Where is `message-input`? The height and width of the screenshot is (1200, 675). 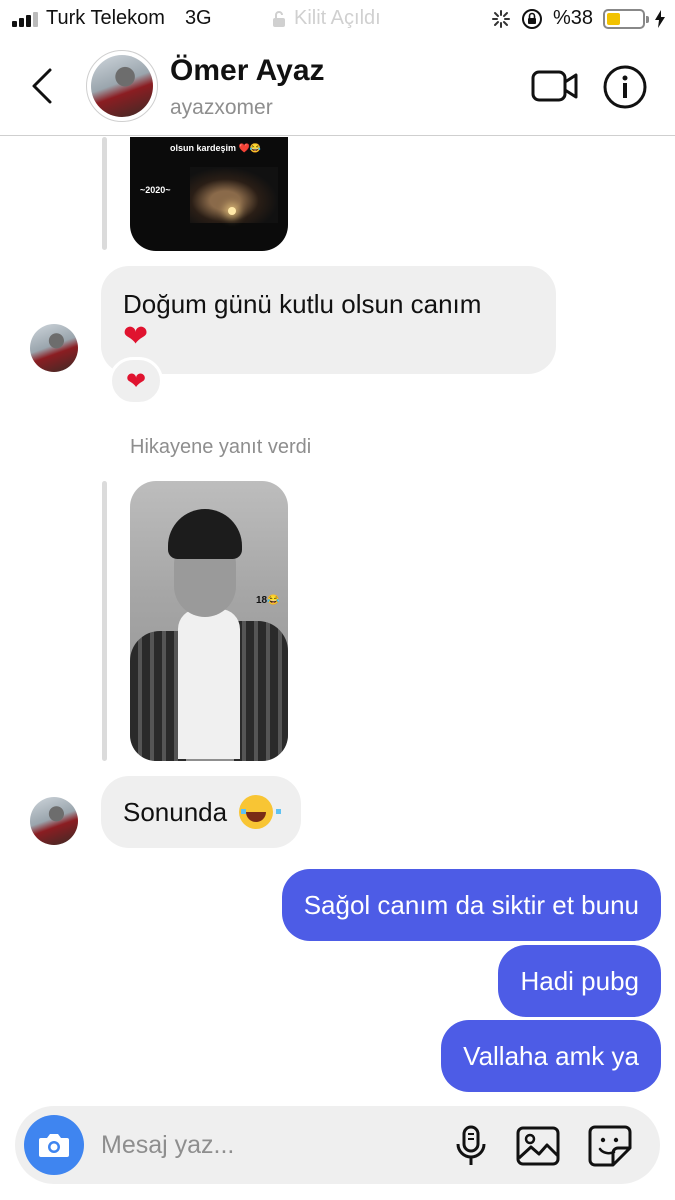 message-input is located at coordinates (261, 1145).